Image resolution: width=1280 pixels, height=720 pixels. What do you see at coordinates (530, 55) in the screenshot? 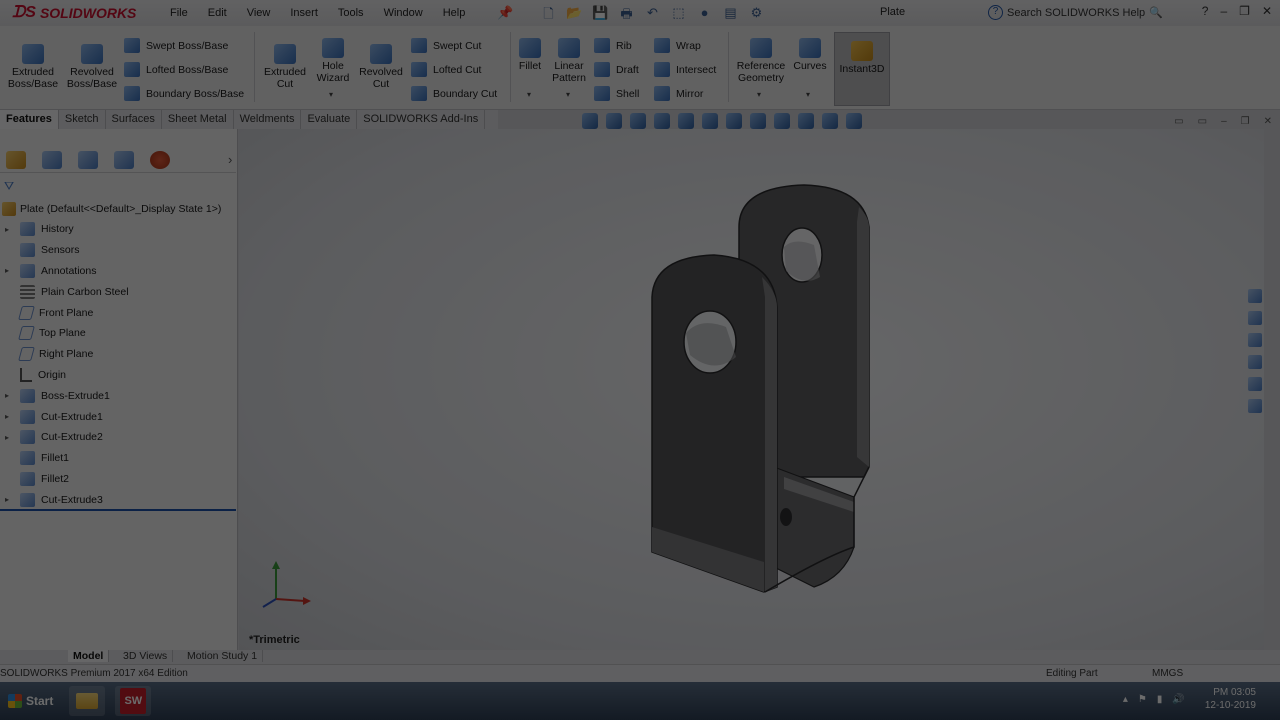
I see `fillet-button: Fillet` at bounding box center [530, 55].